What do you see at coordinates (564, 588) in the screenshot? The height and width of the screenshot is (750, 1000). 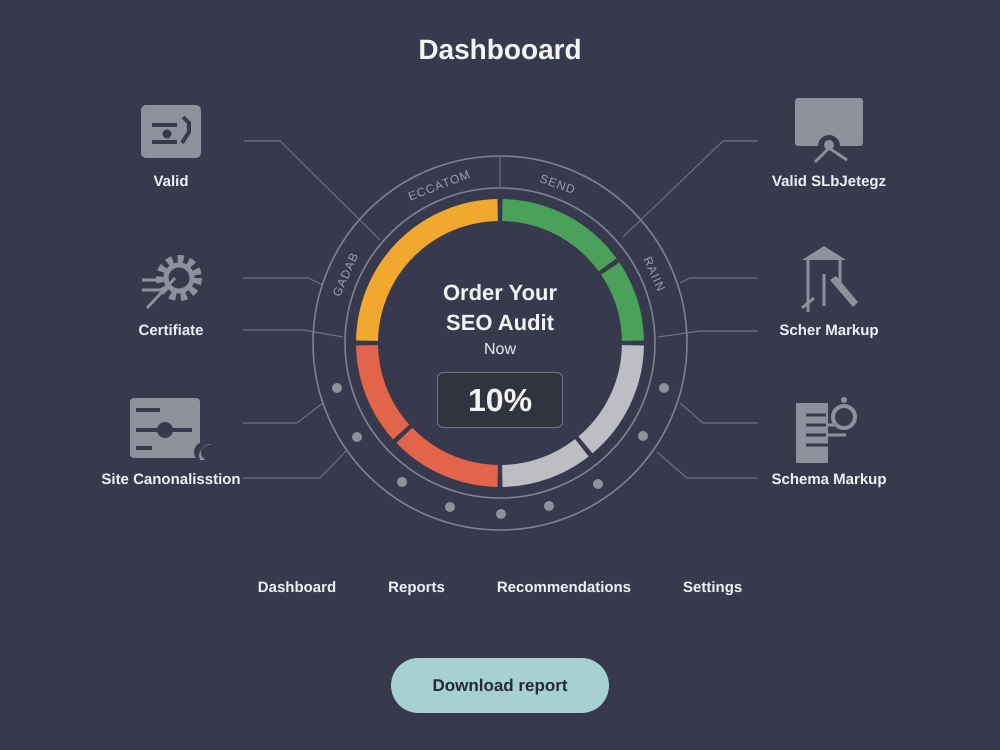 I see `nav-link: Recommendations` at bounding box center [564, 588].